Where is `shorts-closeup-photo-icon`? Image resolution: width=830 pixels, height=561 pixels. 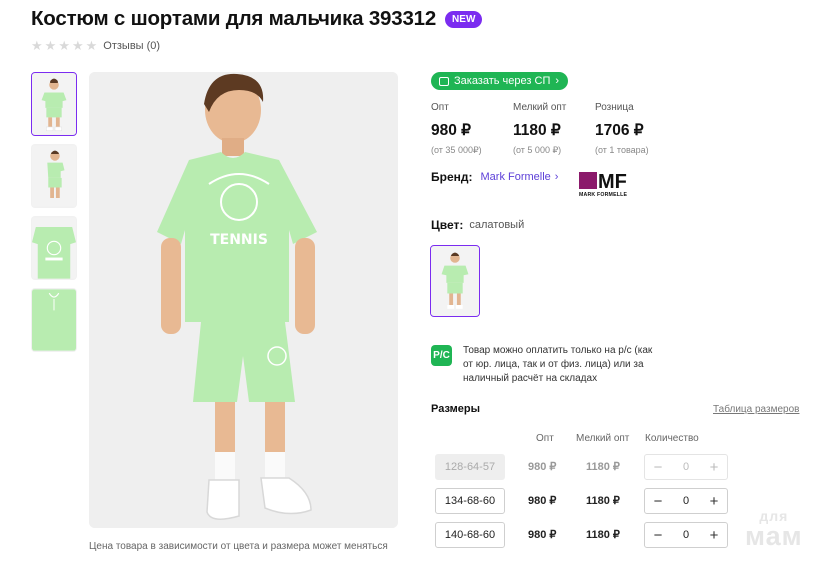
shorts-closeup-photo-icon is located at coordinates (54, 320).